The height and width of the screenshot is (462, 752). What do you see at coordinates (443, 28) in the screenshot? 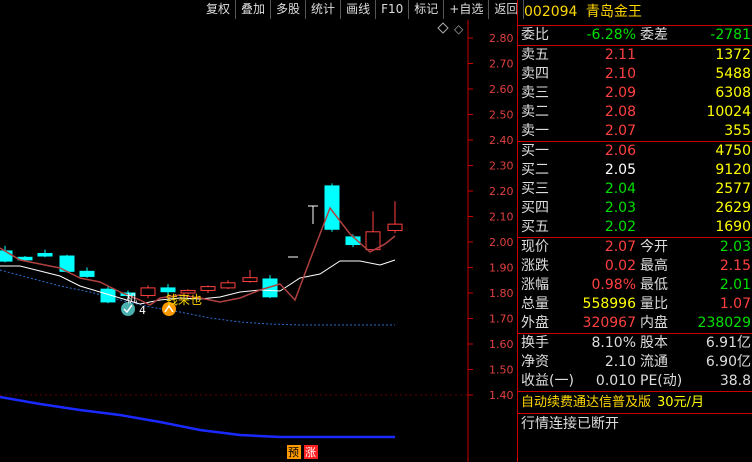
I see `diamond-icon` at bounding box center [443, 28].